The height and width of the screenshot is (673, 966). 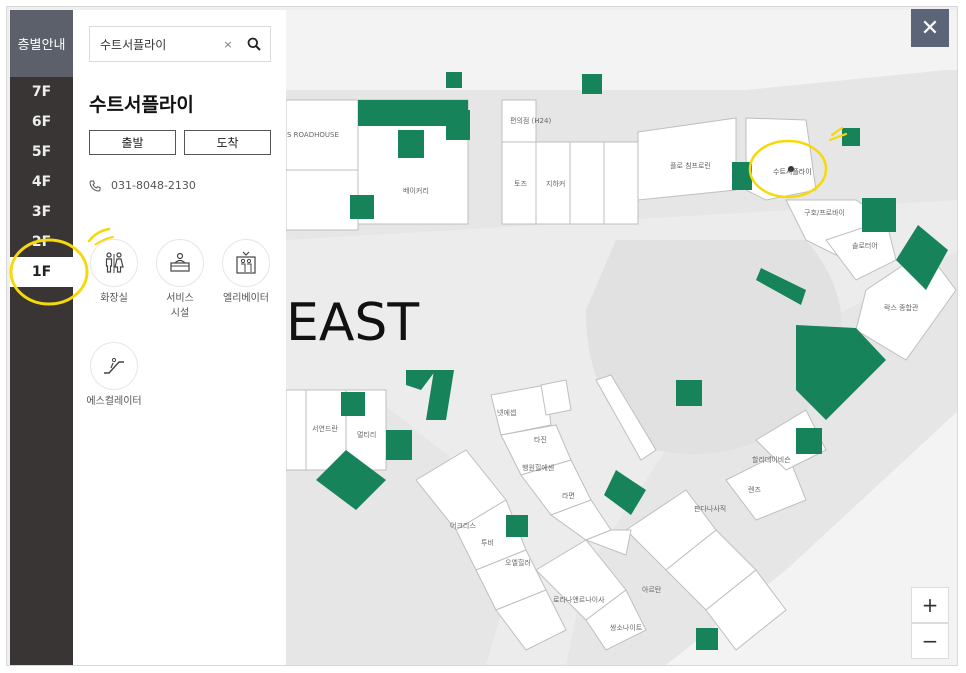 What do you see at coordinates (49, 272) in the screenshot?
I see `floor-highlight` at bounding box center [49, 272].